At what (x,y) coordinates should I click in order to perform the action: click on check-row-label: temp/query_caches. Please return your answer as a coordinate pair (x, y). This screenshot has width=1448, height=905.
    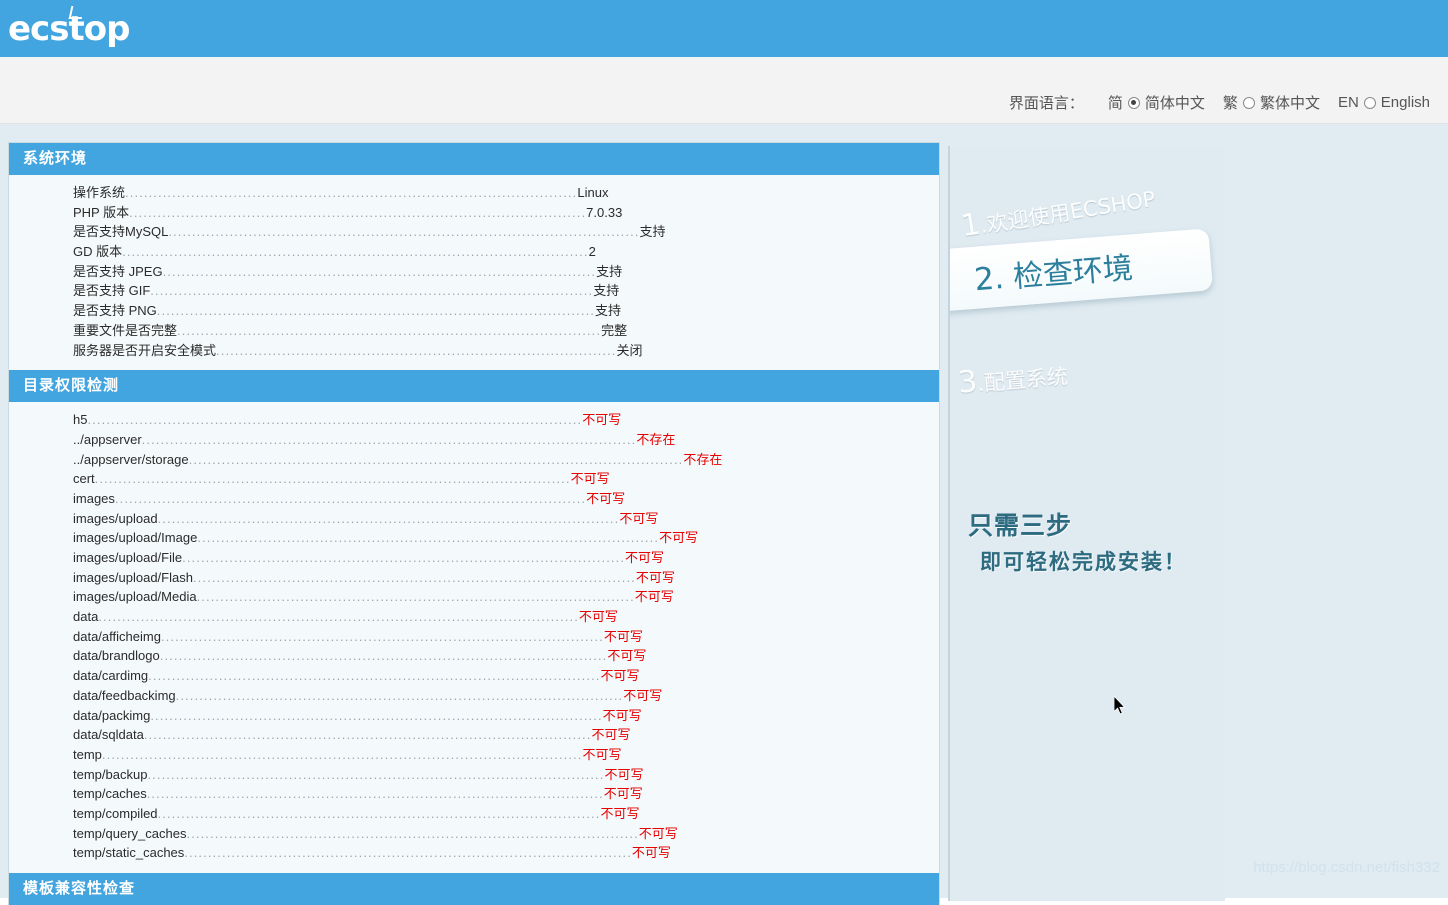
    Looking at the image, I should click on (130, 833).